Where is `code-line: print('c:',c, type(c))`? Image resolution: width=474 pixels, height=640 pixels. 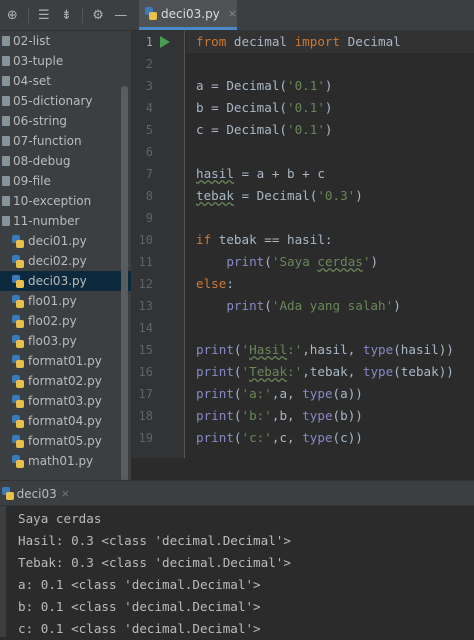
code-line: print('c:',c, type(c)) is located at coordinates (279, 437).